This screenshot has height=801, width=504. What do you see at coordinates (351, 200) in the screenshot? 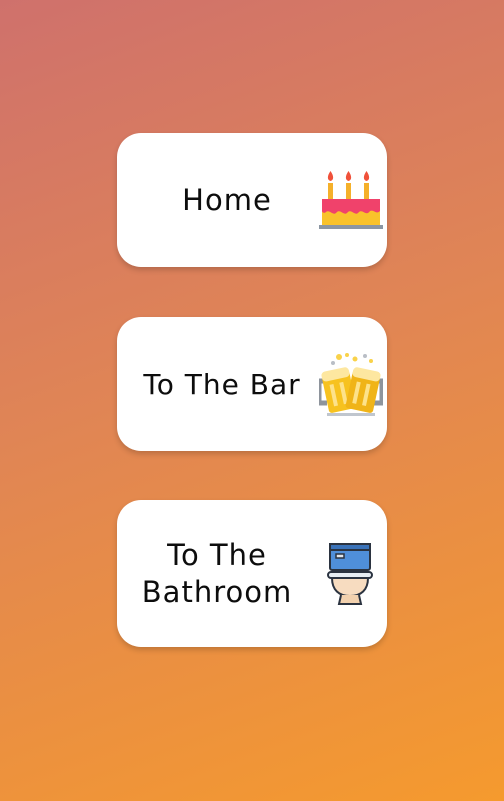
I see `birthday-cake-icon` at bounding box center [351, 200].